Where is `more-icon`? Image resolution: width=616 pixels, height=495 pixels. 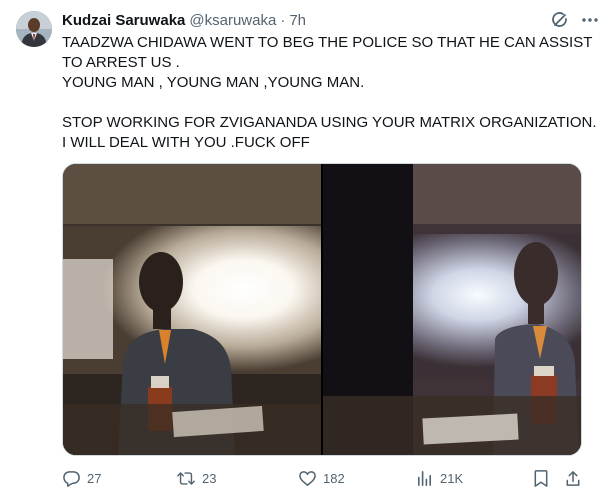
more-icon is located at coordinates (590, 20).